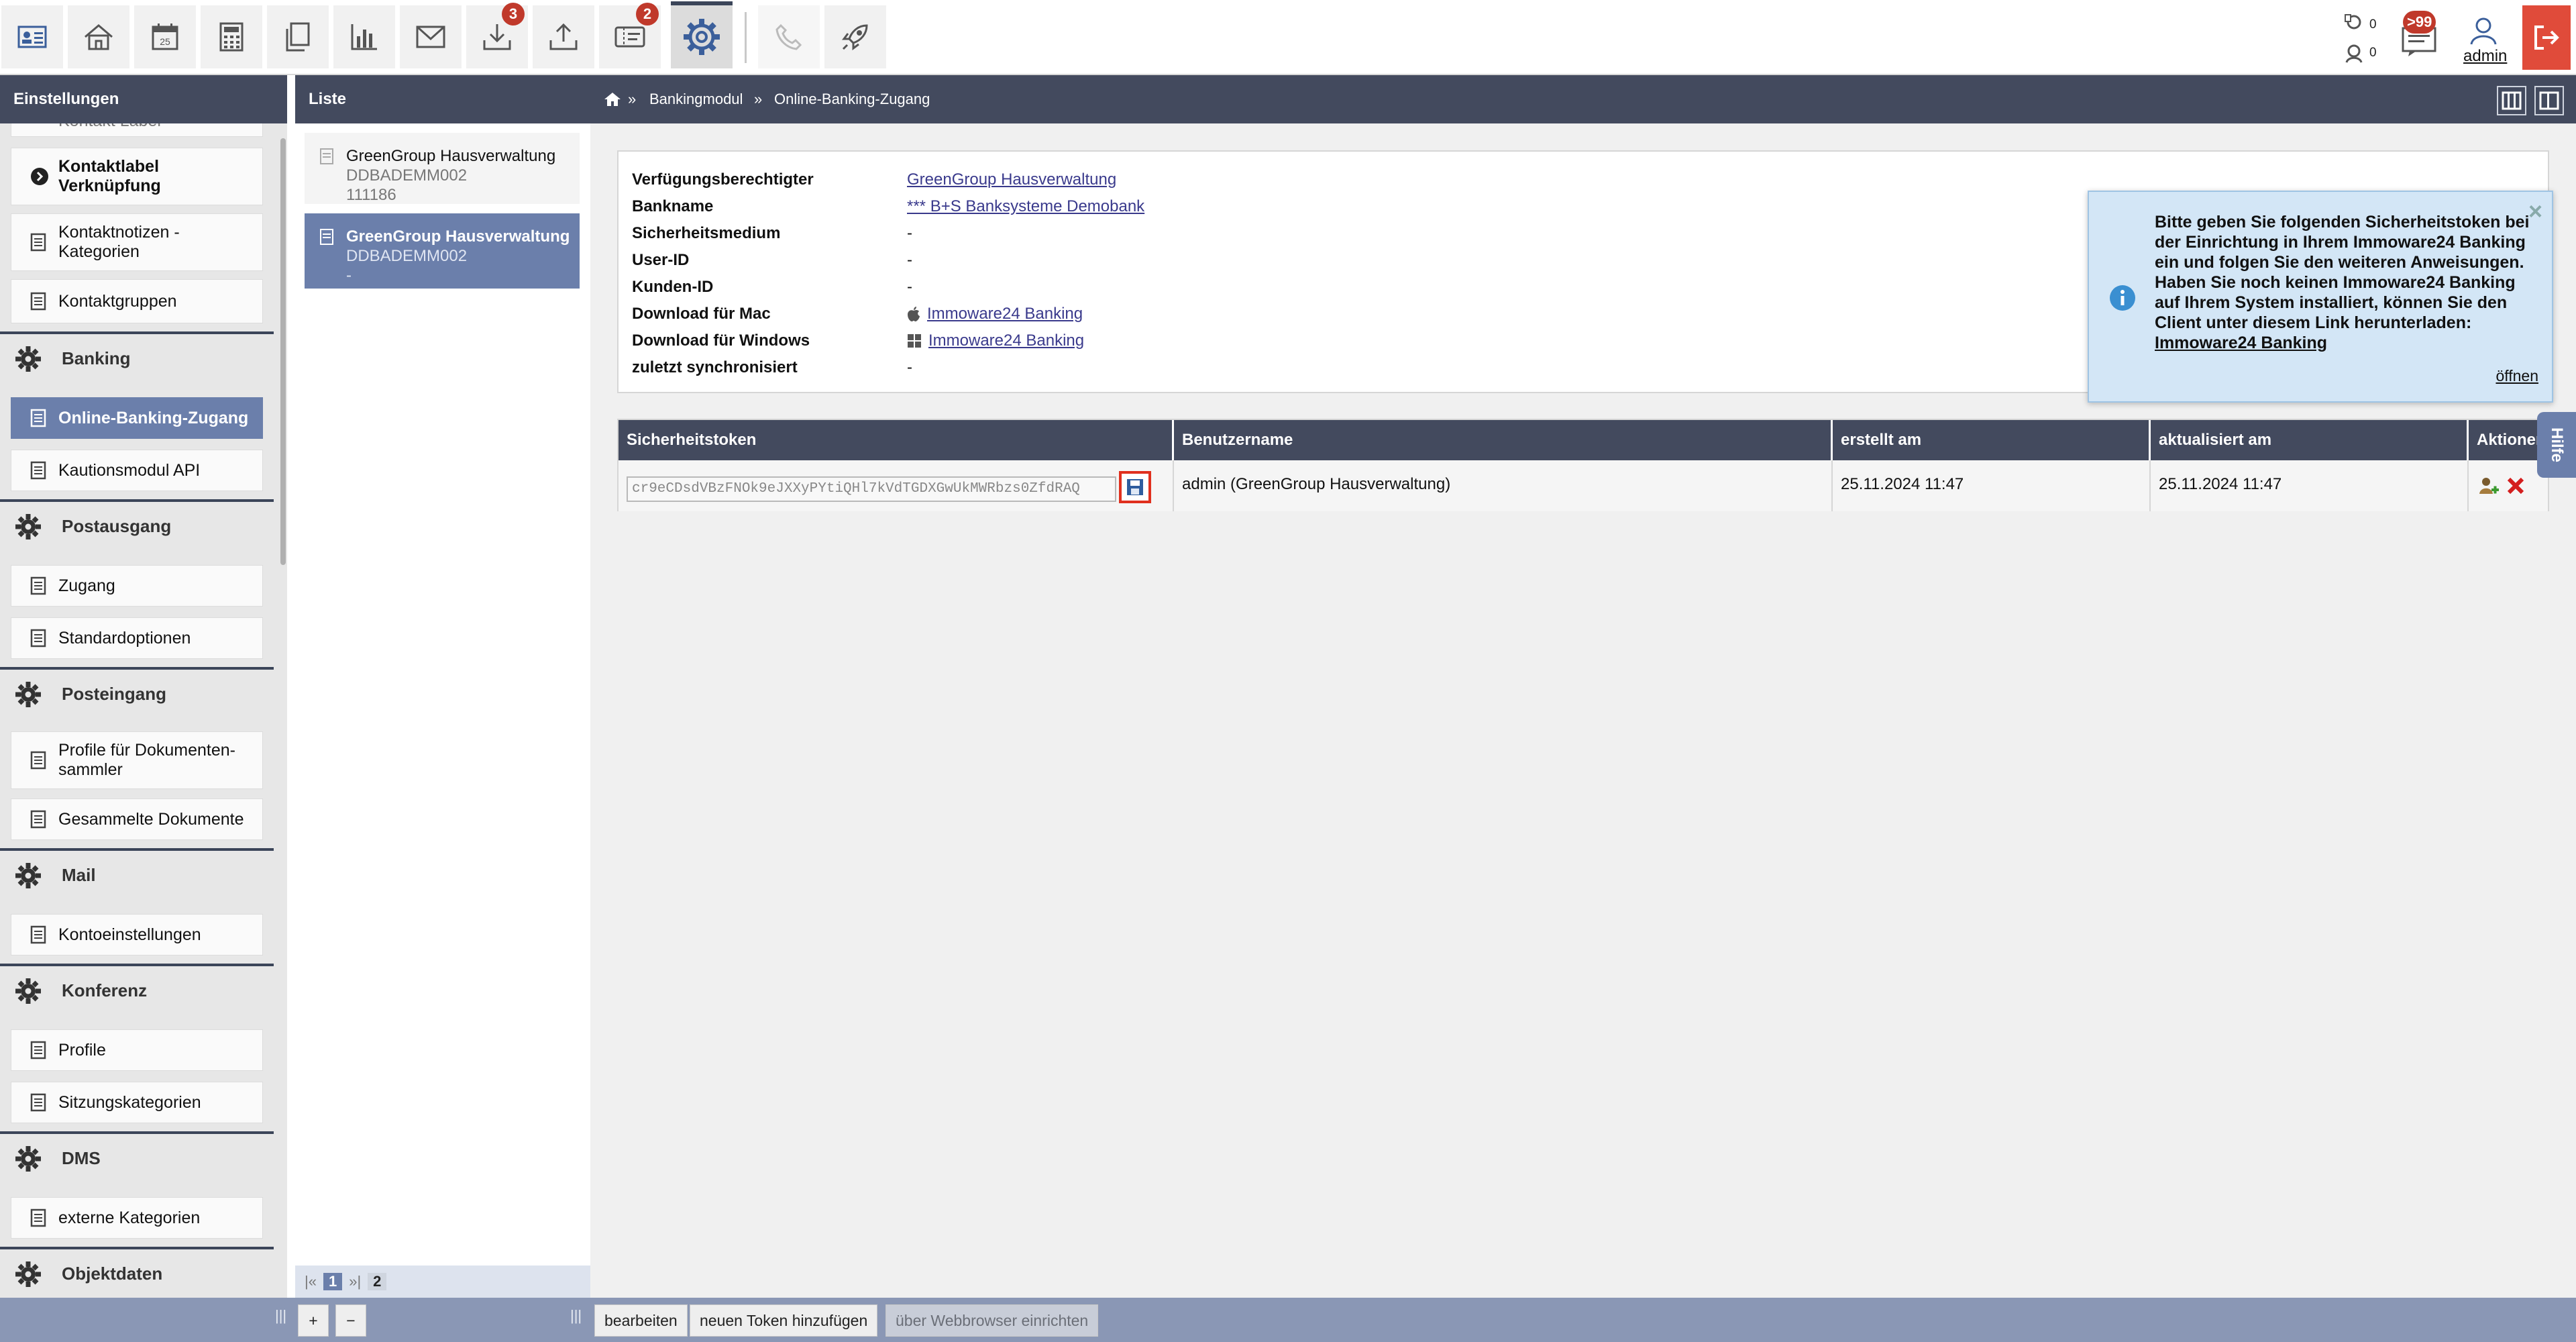 The height and width of the screenshot is (1342, 2576). I want to click on top-toolbar: 25 3 2 0 0 >99 admin, so click(1288, 37).